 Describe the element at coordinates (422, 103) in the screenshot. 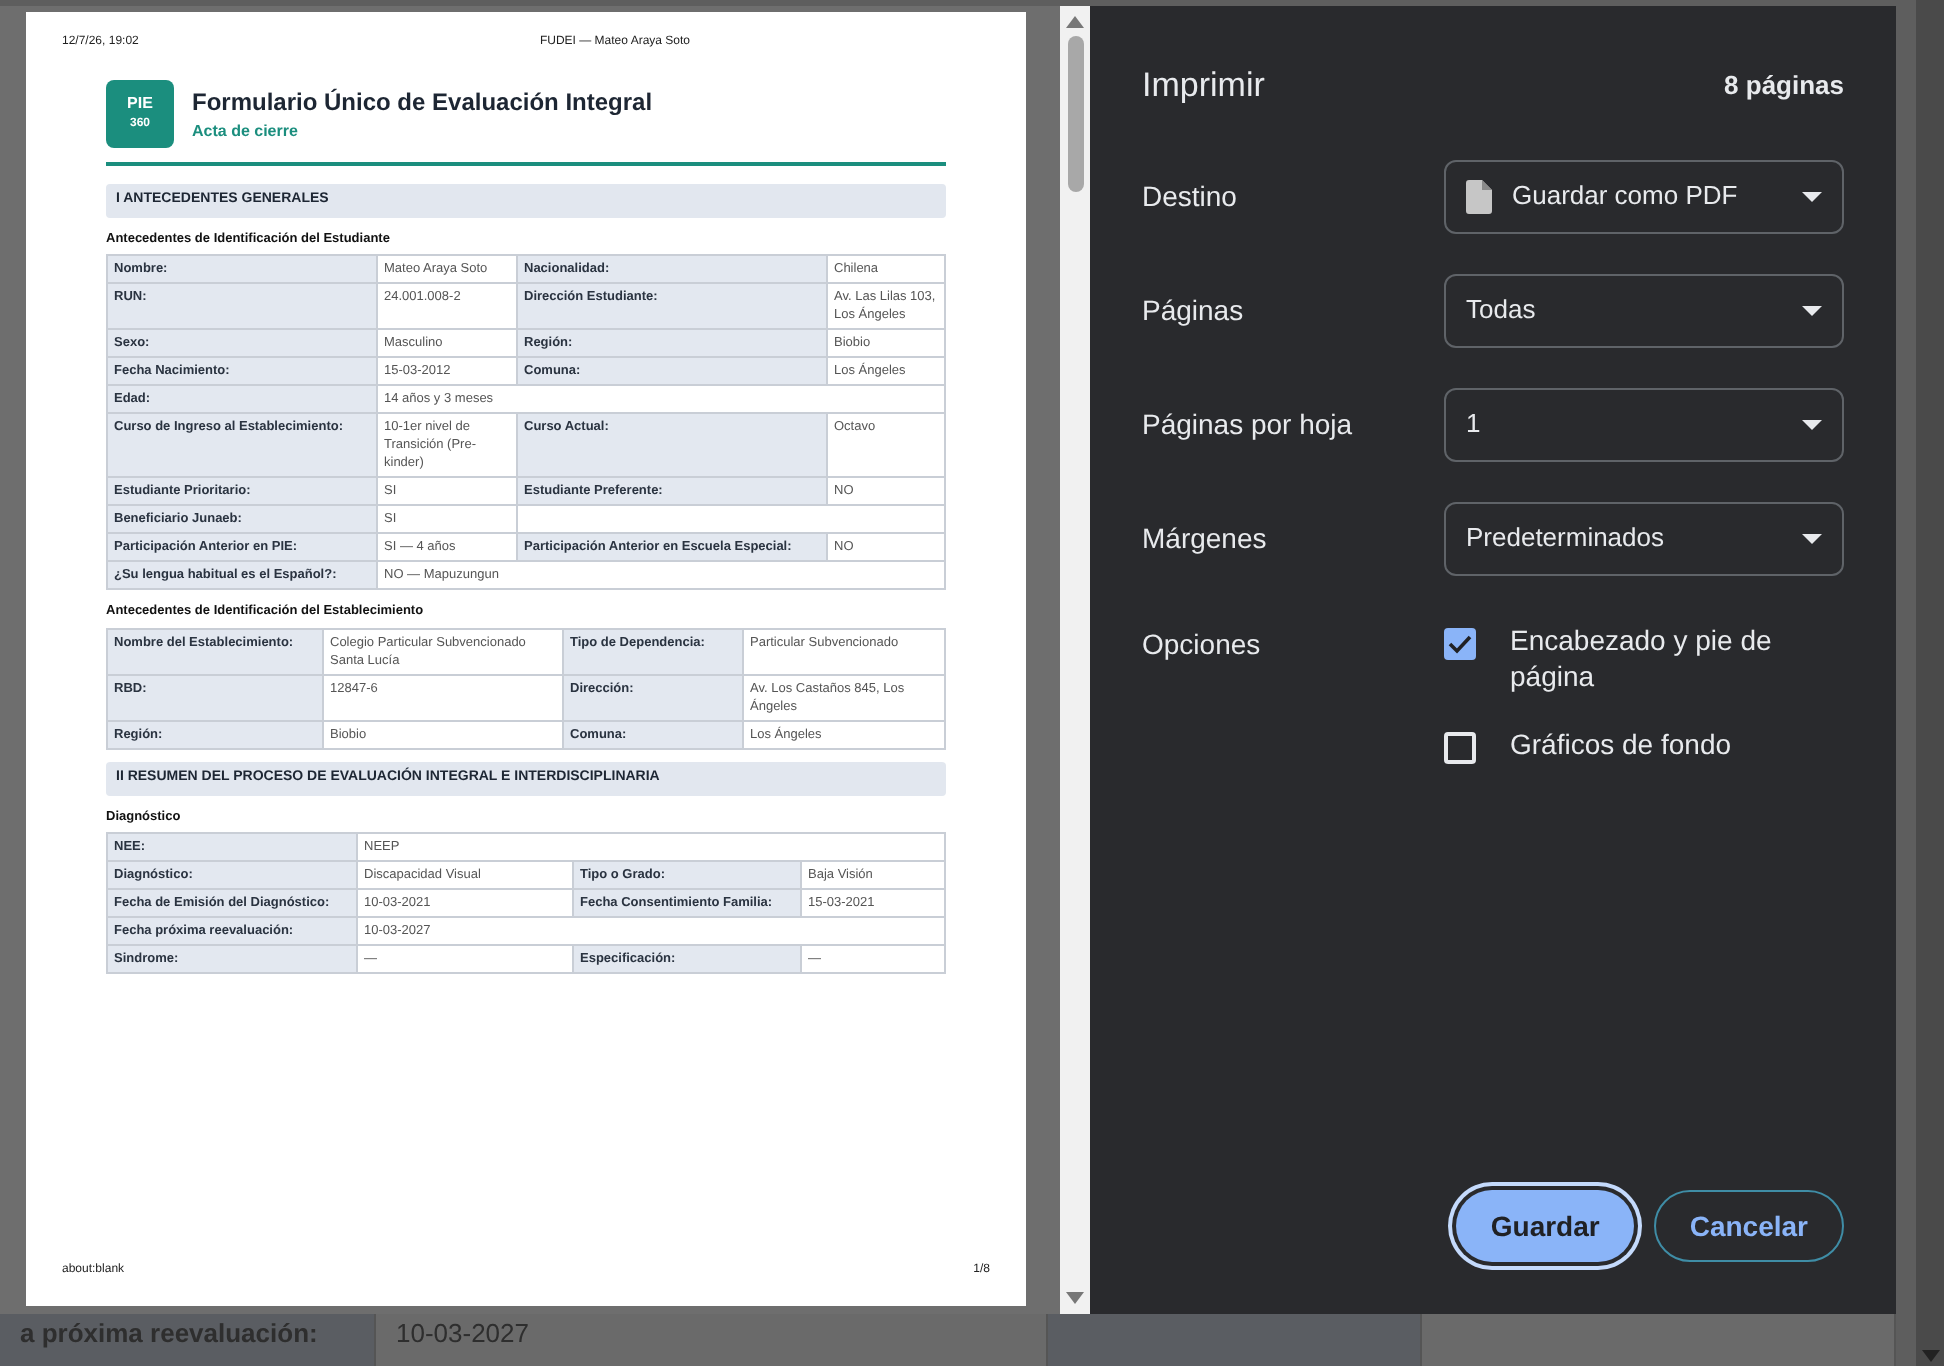

I see `document-title: Formulario Único de Evaluación Integral` at that location.